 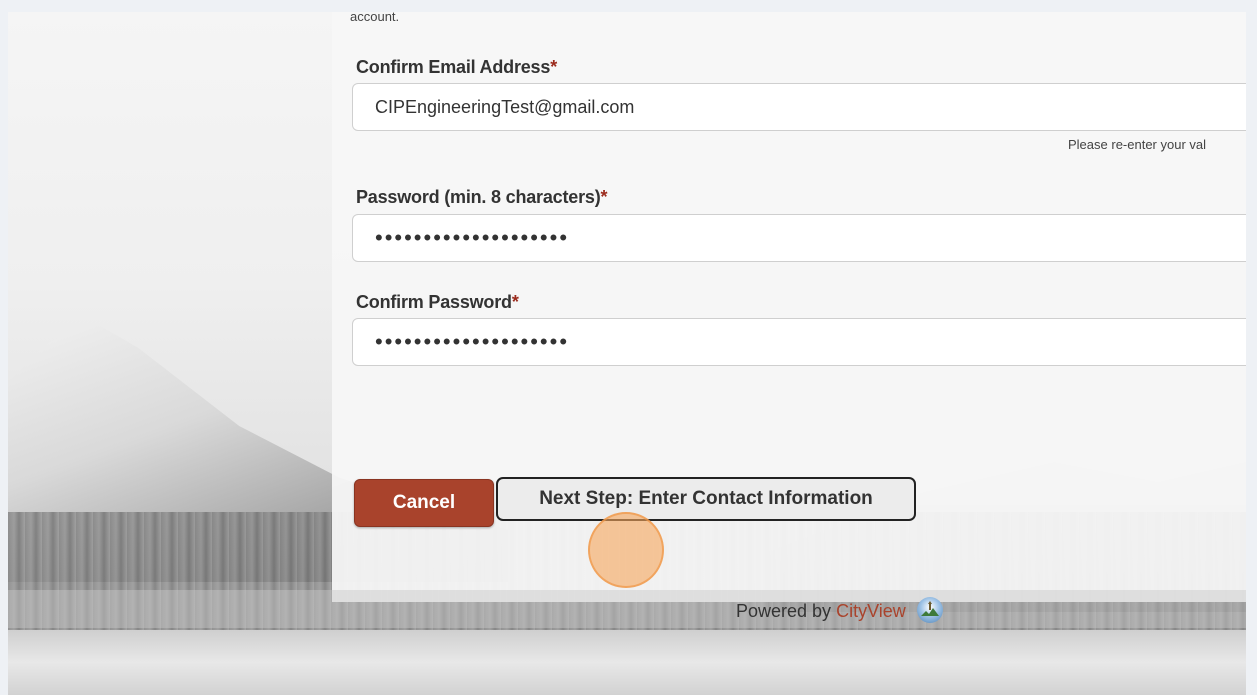 I want to click on password-field: ••••••••••••••••••••, so click(x=799, y=238).